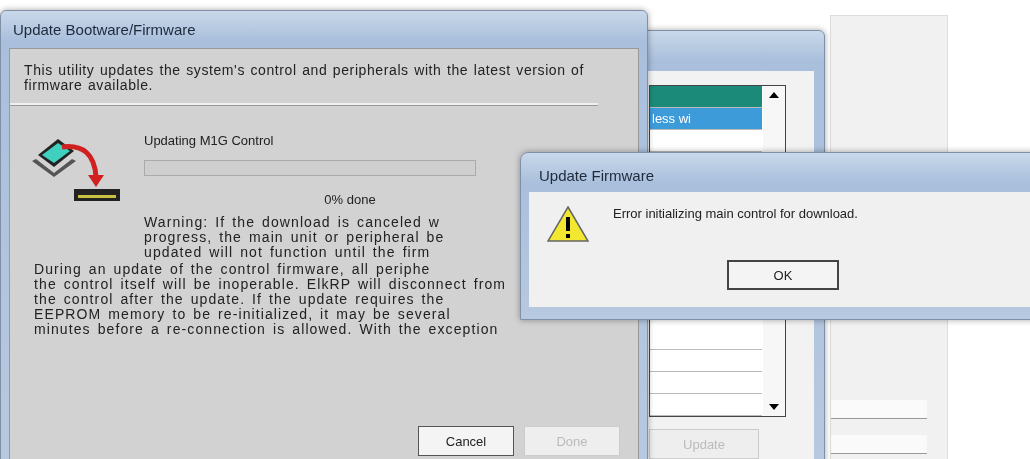  I want to click on ok-button: OK, so click(783, 275).